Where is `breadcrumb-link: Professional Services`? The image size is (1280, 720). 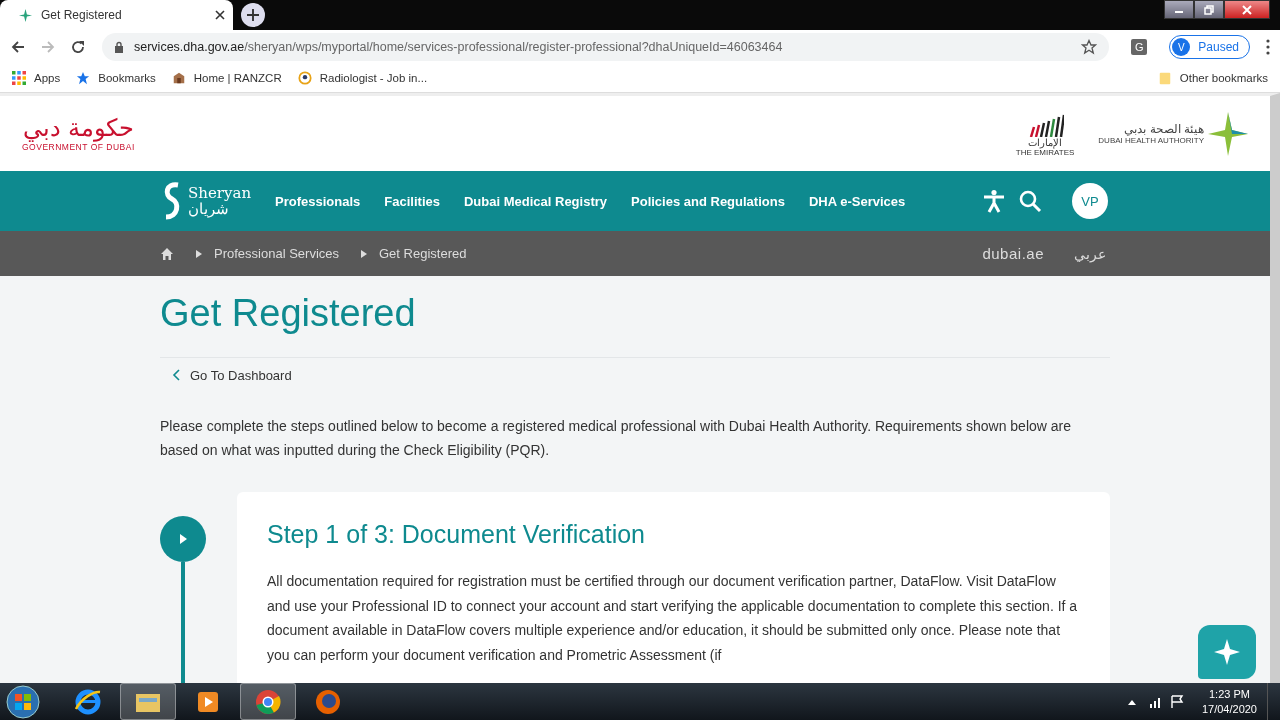 breadcrumb-link: Professional Services is located at coordinates (276, 253).